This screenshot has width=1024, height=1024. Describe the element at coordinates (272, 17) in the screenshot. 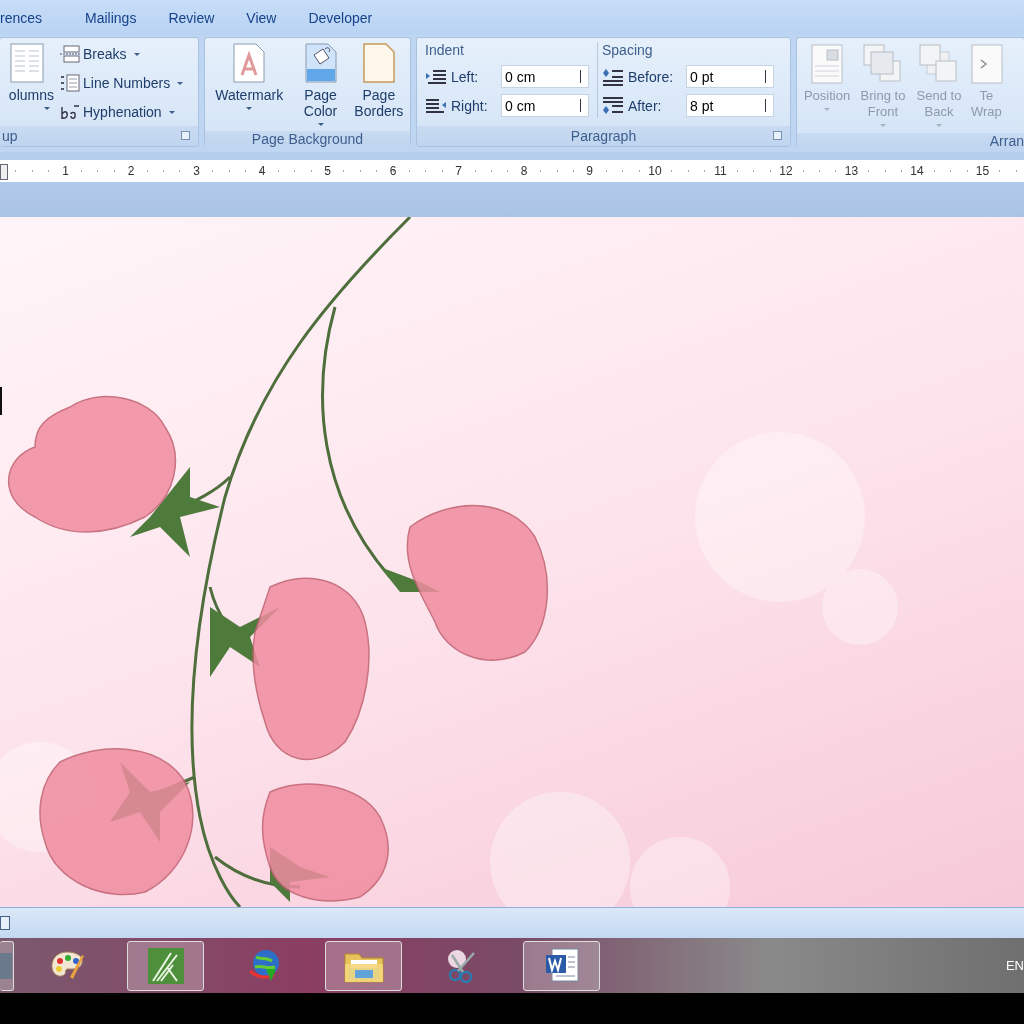

I see `ribbon-tab: View` at that location.